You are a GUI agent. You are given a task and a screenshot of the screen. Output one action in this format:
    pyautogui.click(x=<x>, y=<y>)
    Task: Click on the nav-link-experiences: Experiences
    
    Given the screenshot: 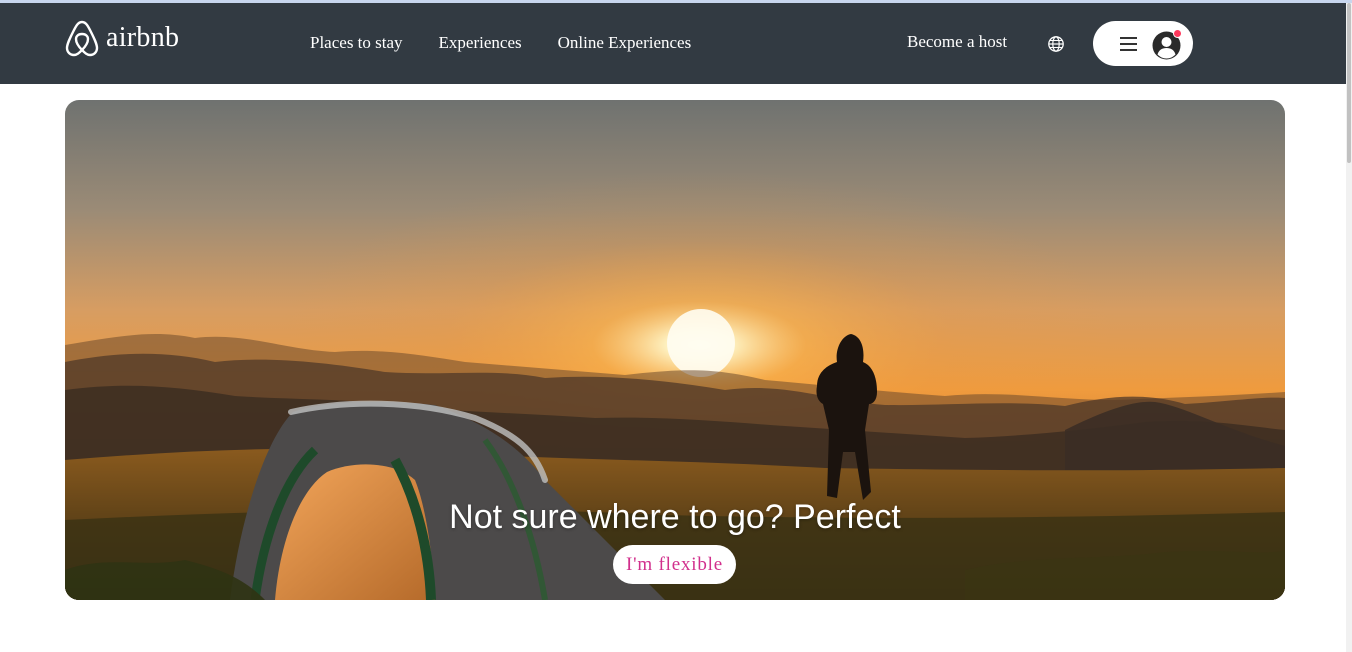 What is the action you would take?
    pyautogui.click(x=480, y=43)
    